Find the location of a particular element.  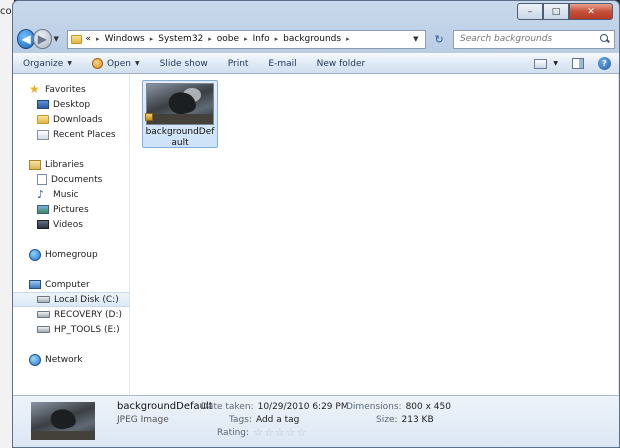

refresh-icon: ↻ is located at coordinates (439, 39).